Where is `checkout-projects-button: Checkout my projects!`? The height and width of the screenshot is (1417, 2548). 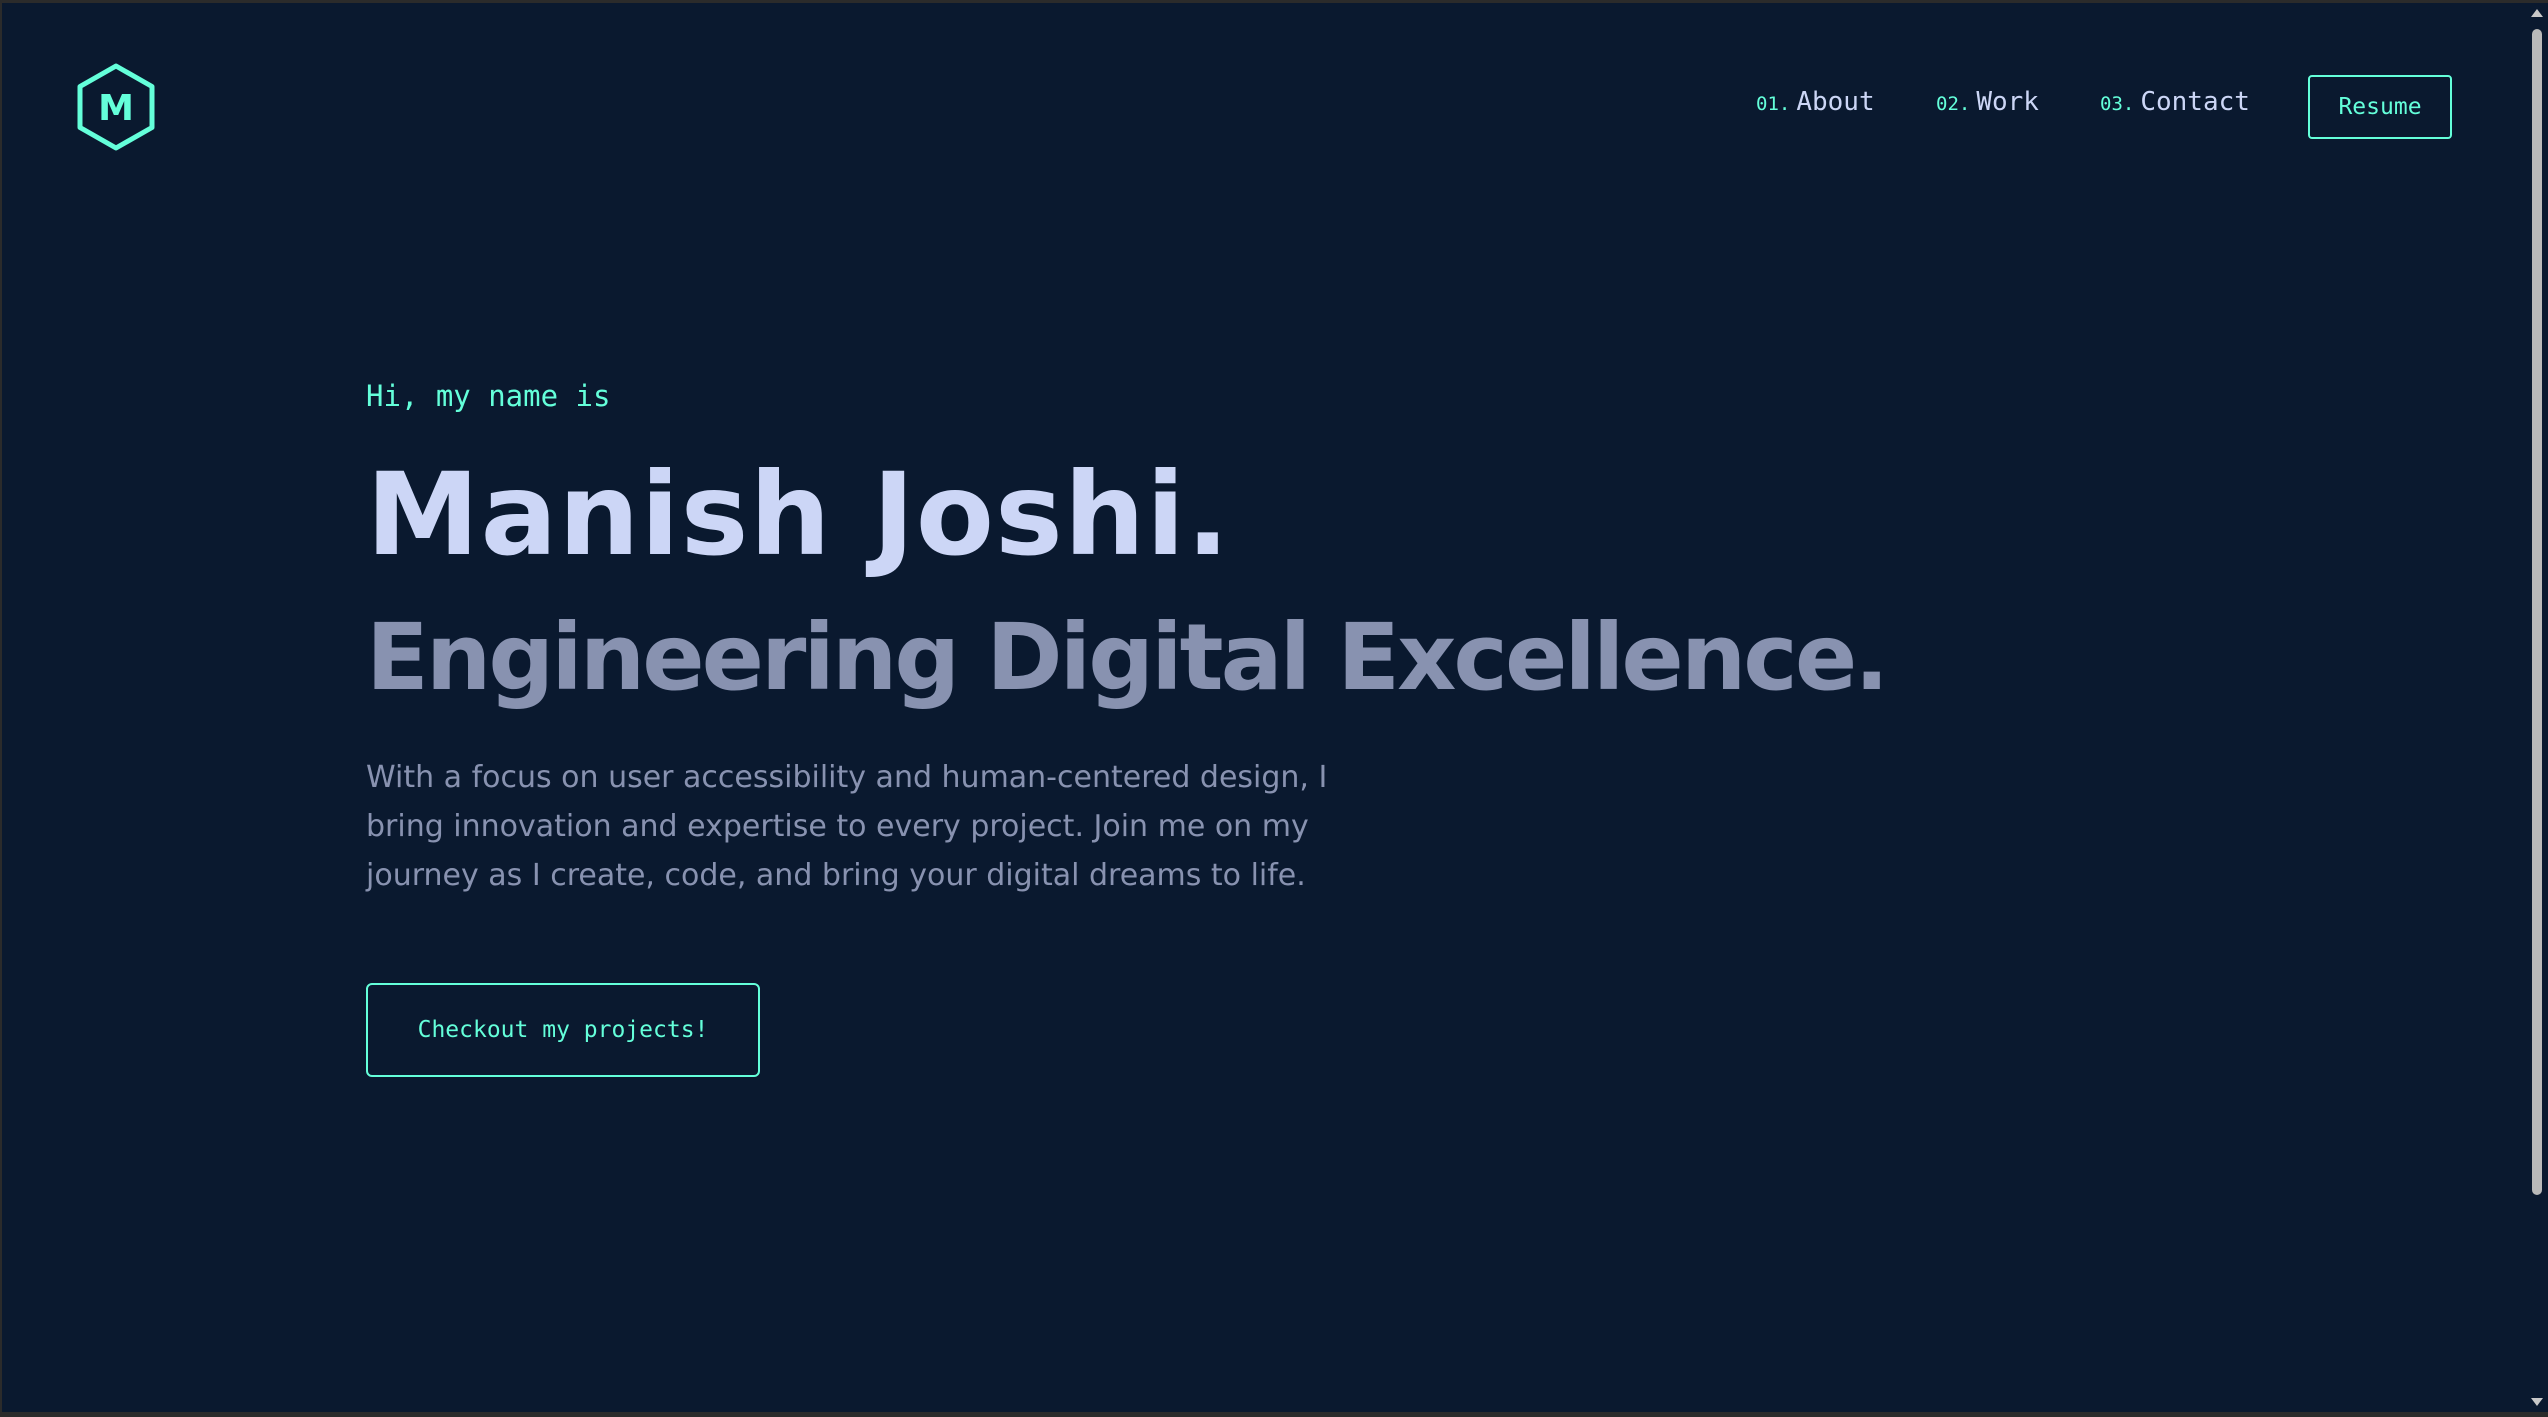
checkout-projects-button: Checkout my projects! is located at coordinates (563, 1030).